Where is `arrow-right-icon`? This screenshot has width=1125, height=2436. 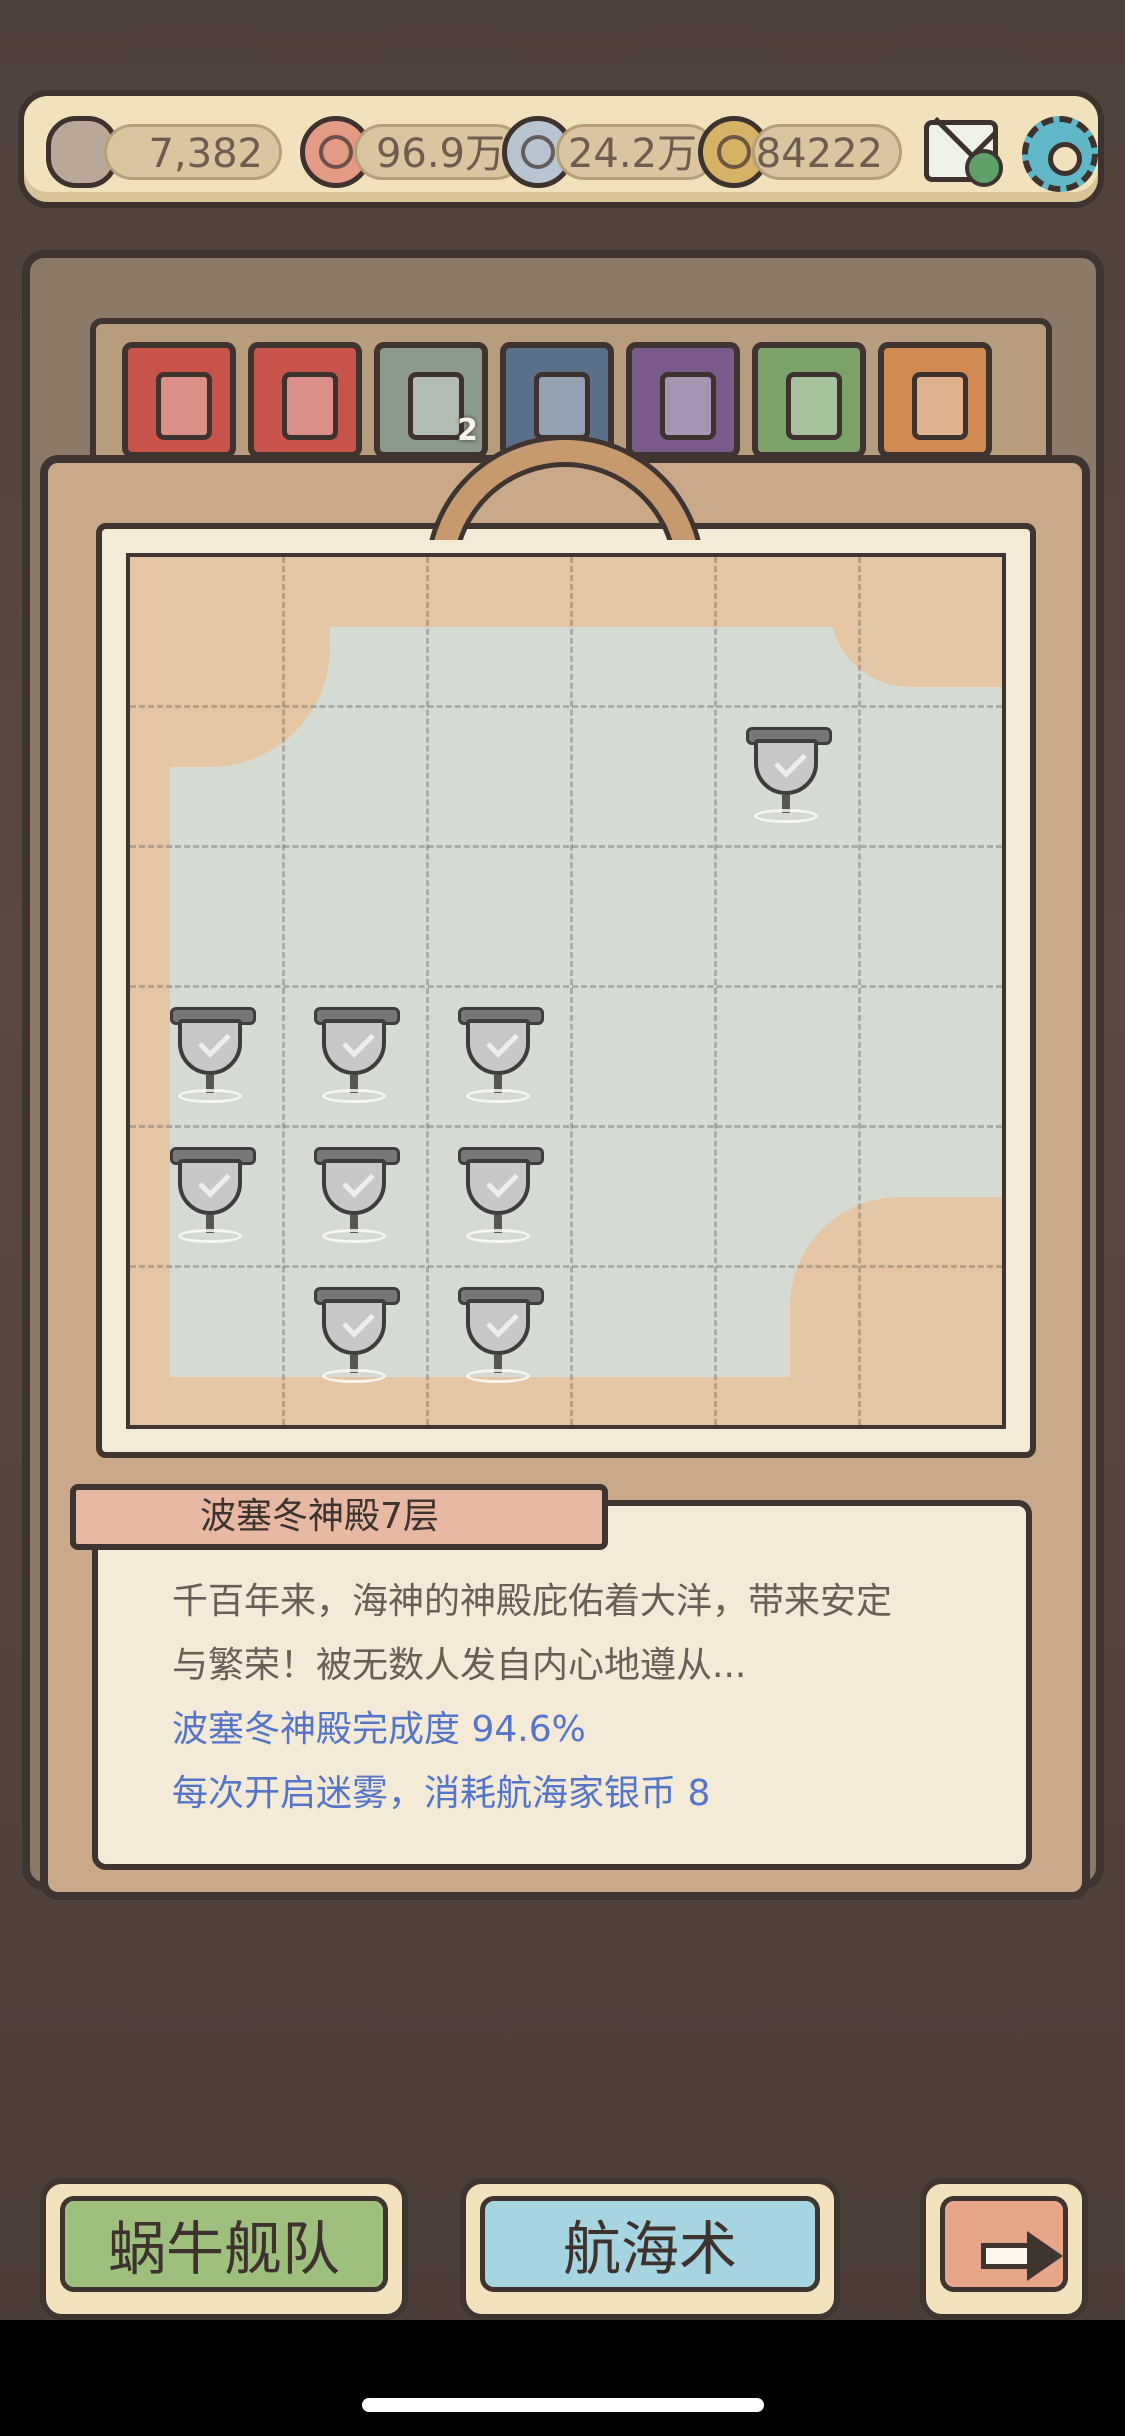 arrow-right-icon is located at coordinates (1022, 2256).